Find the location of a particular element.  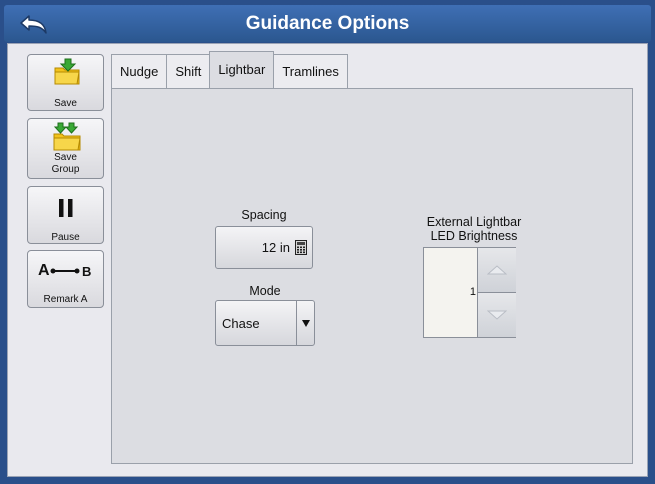

spacing-label: Spacing is located at coordinates (264, 215).